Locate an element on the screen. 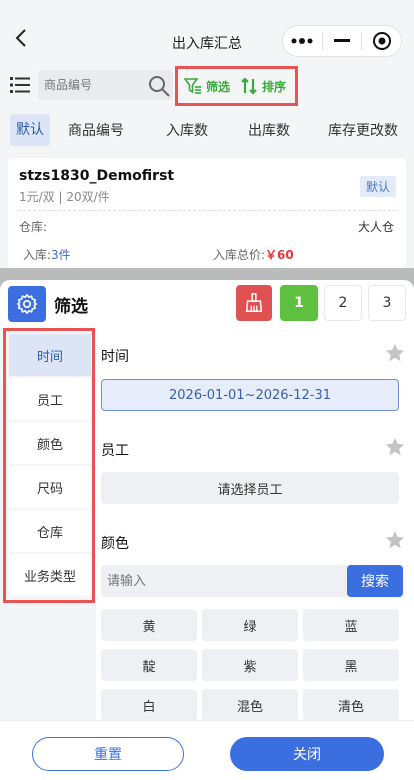 Image resolution: width=414 pixels, height=780 pixels. nav-item-size: 尺码 is located at coordinates (50, 487).